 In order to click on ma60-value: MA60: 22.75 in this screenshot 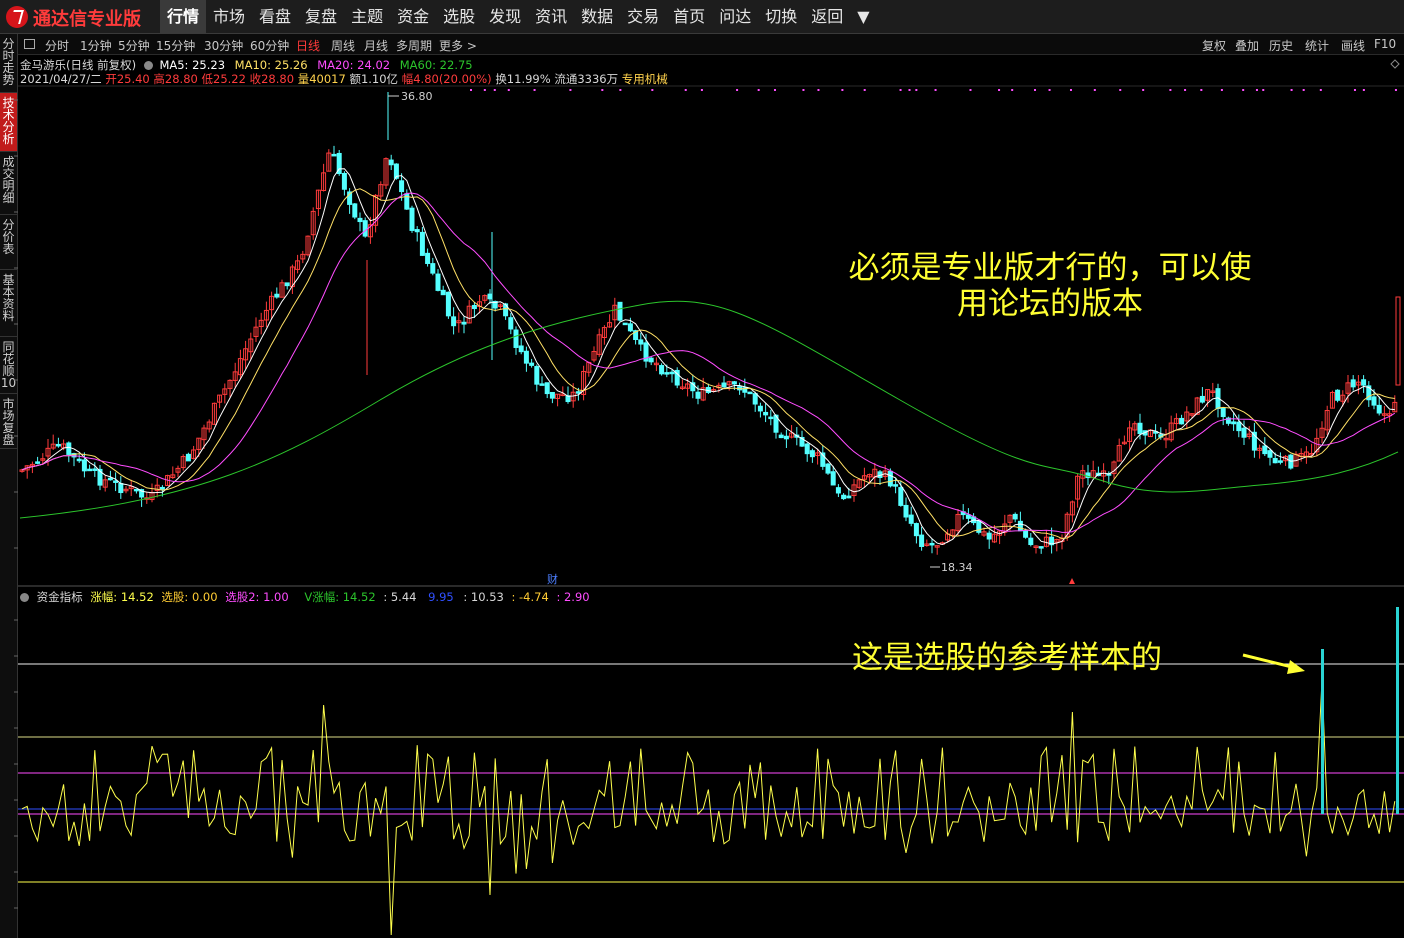, I will do `click(436, 65)`.